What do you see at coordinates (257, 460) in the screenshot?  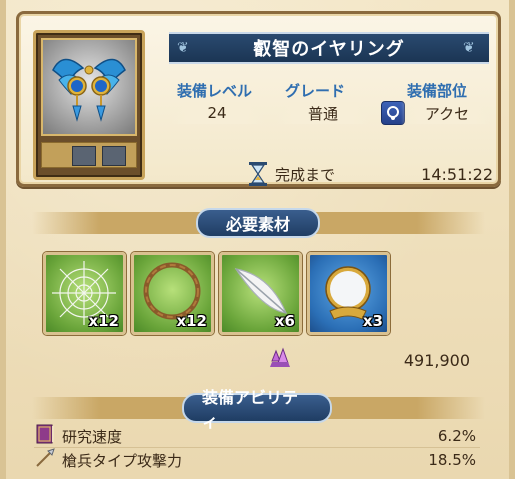 I see `ability-row: 槍兵タイプ攻撃力 18.5%` at bounding box center [257, 460].